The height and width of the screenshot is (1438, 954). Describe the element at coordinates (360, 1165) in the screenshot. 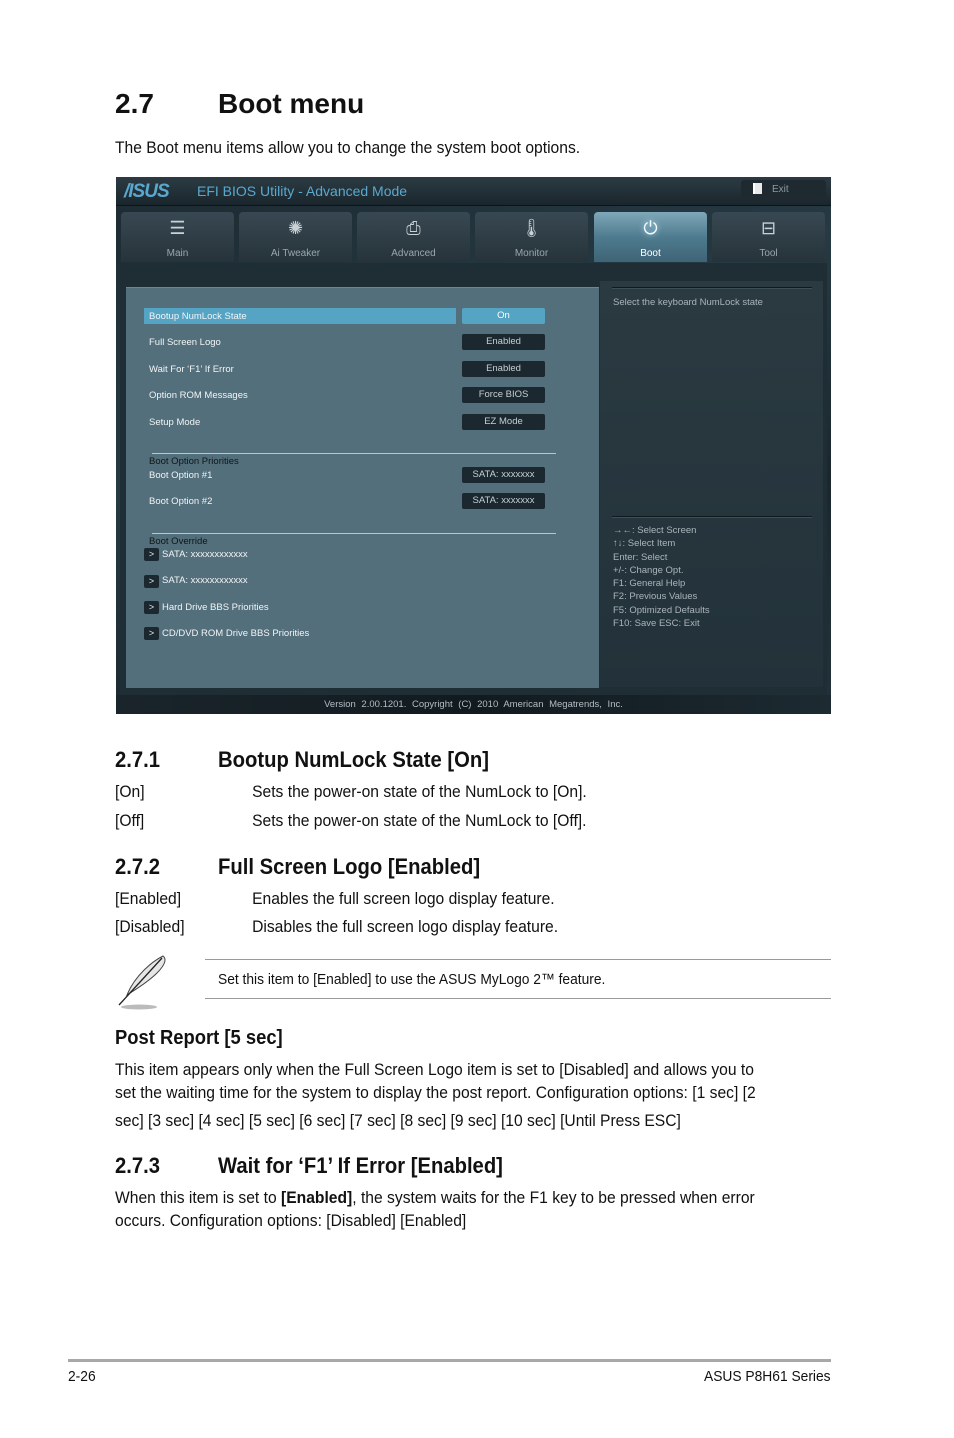

I see `subsection-title: Wait for ‘F1’ If Error [Enabled]` at that location.